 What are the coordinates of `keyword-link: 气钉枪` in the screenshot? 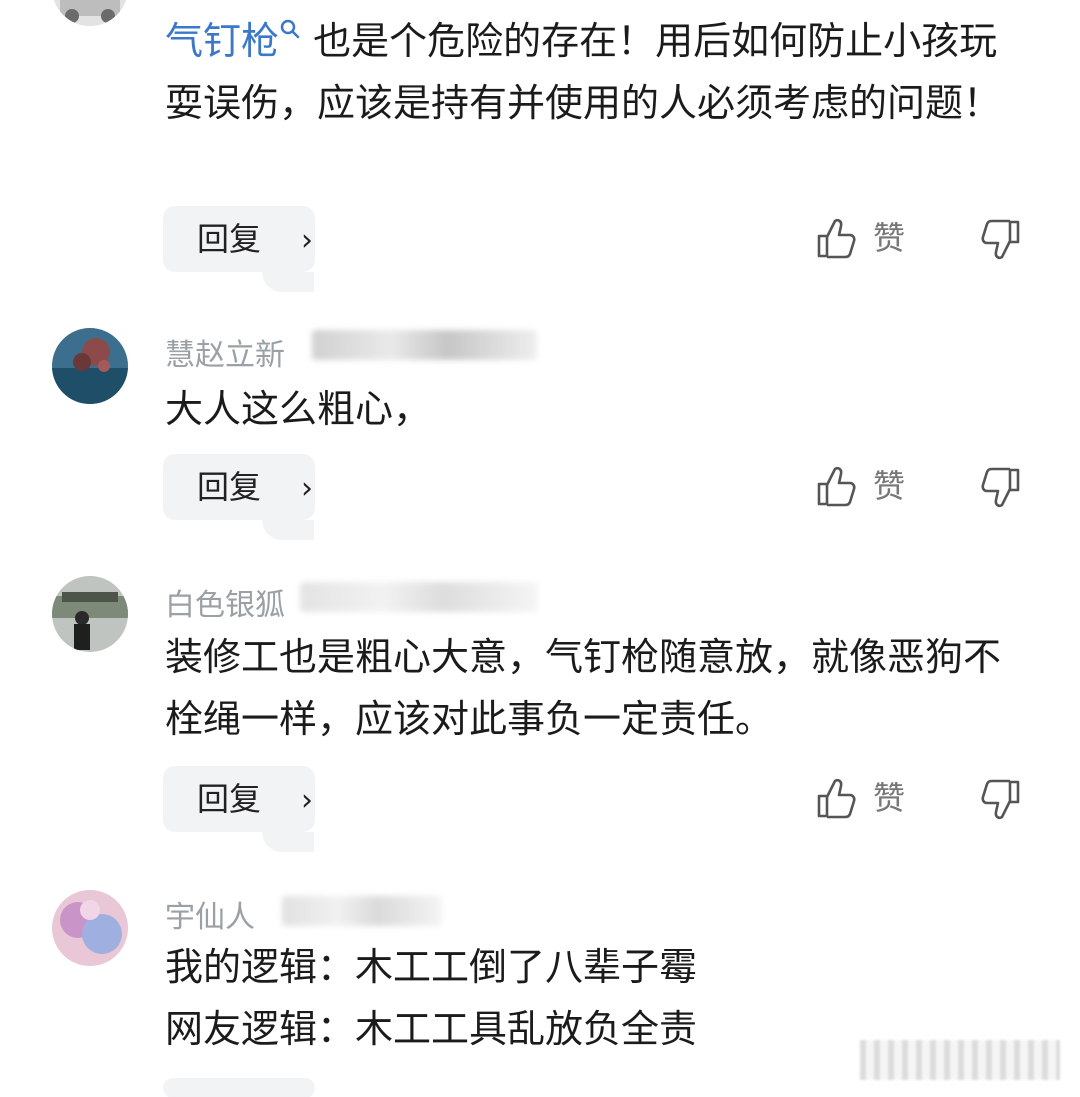 It's located at (222, 41).